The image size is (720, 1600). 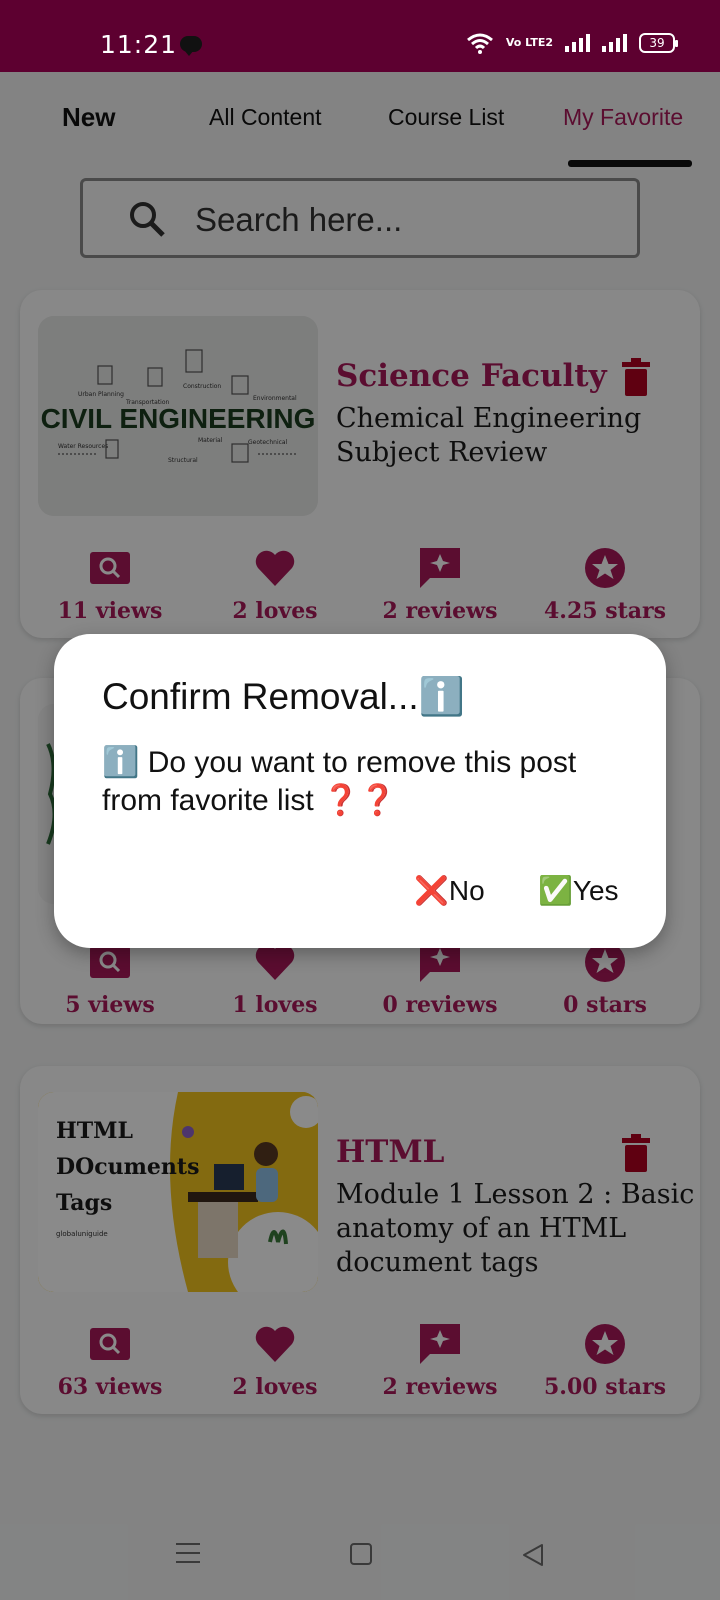 I want to click on system-nav-bar, so click(x=360, y=1550).